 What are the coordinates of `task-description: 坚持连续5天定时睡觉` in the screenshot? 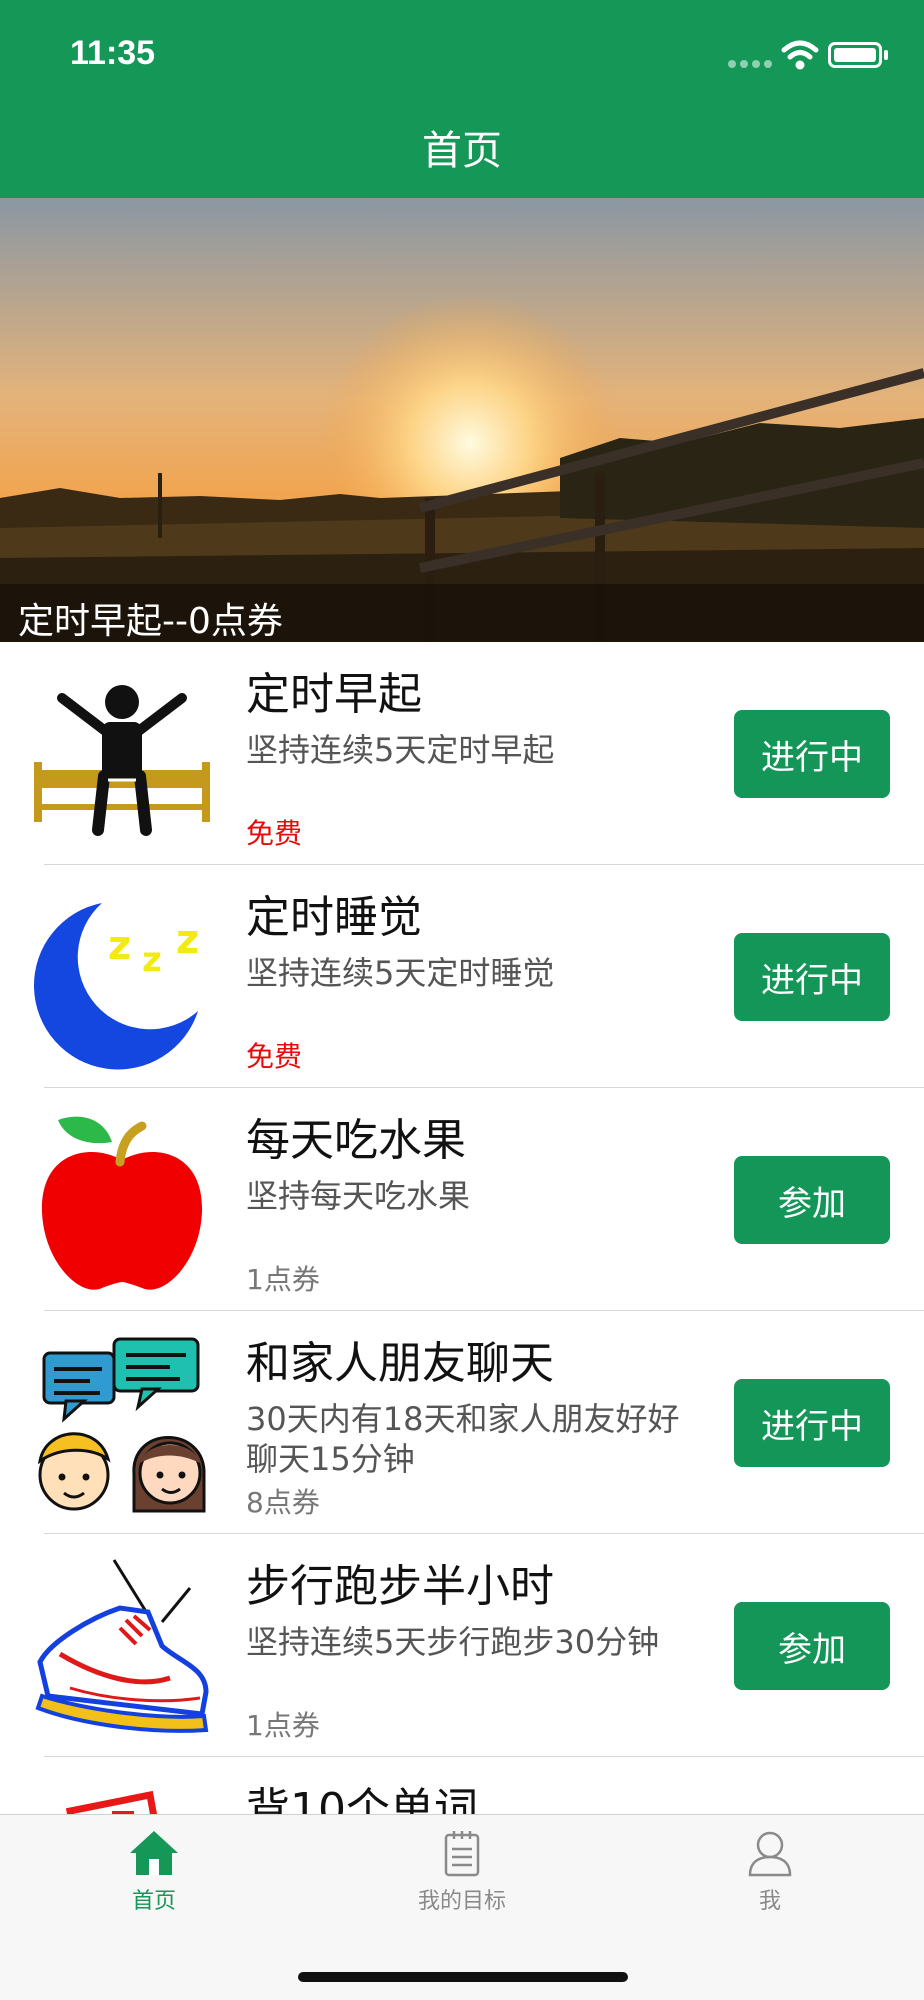 It's located at (400, 973).